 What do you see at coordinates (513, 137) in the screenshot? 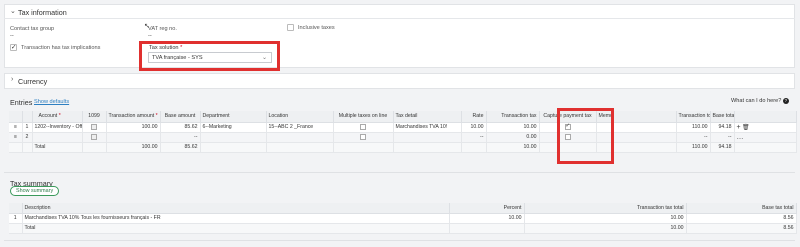
I see `transaction-tax-cell: 0.00` at bounding box center [513, 137].